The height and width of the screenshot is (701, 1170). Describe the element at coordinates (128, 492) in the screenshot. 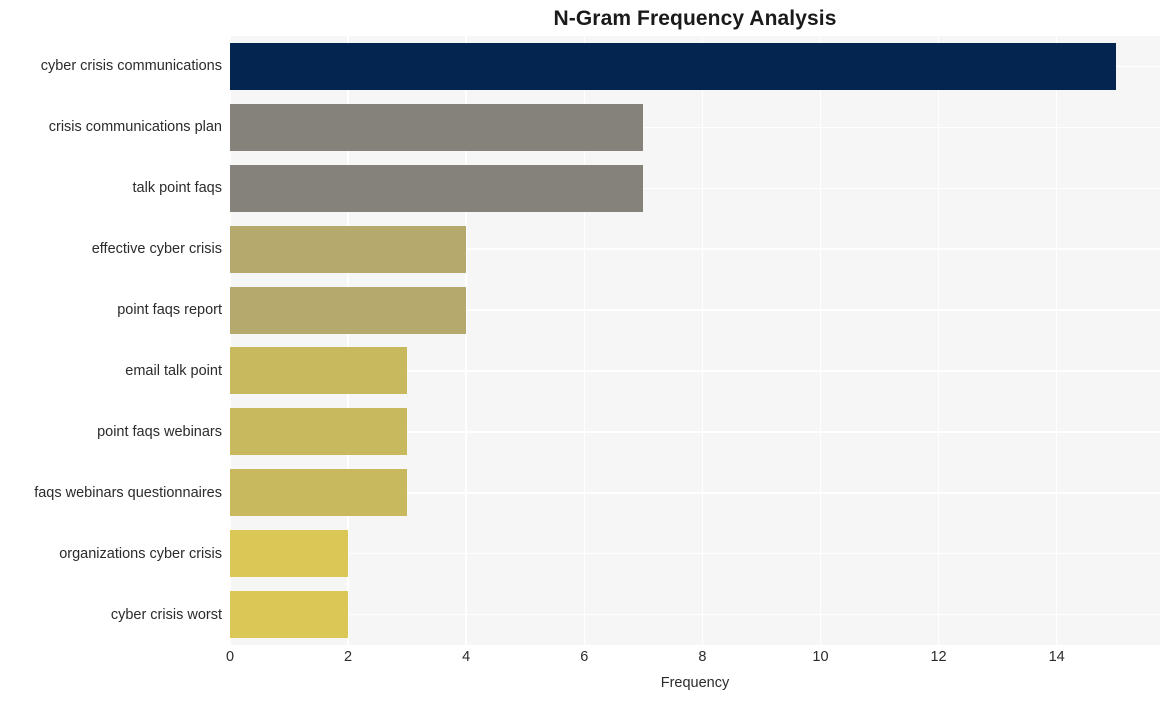

I see `y-axis-tick-label: faqs webinars questionnaires` at that location.